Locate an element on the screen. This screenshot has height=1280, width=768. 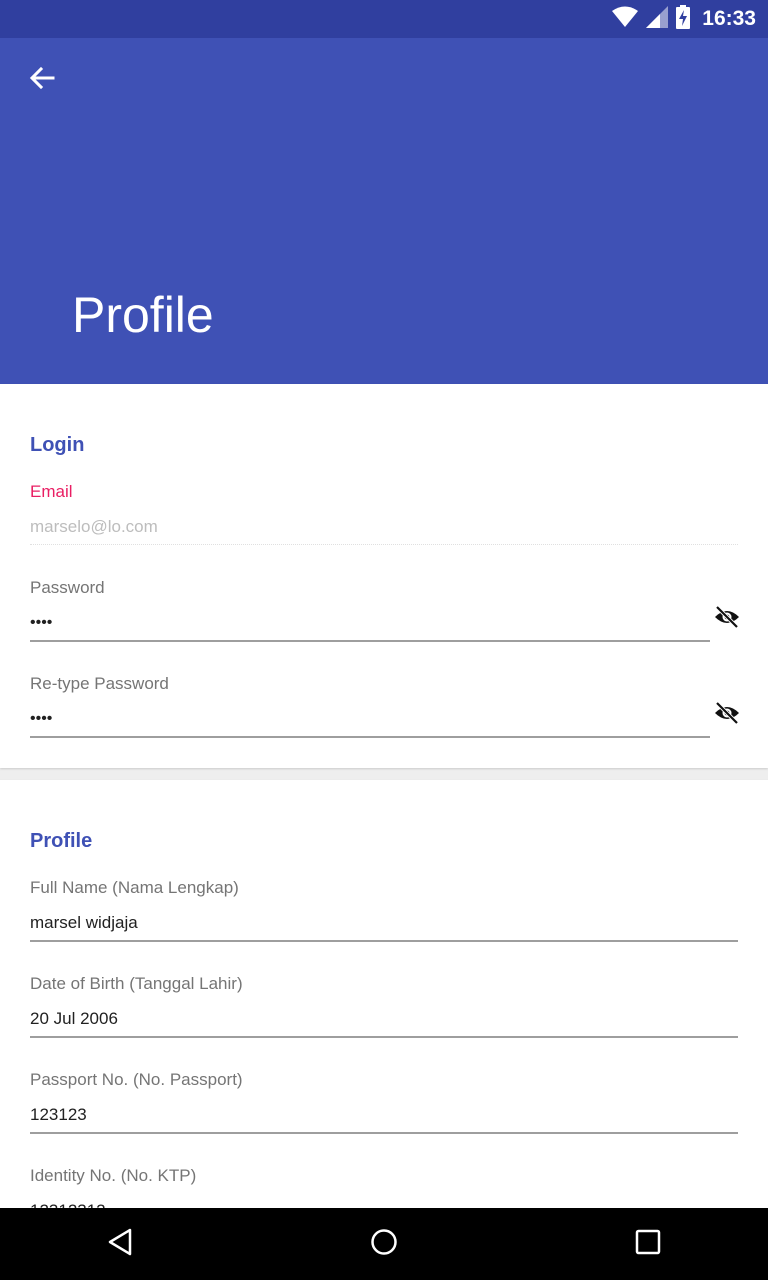
nav-home-button is located at coordinates (384, 1244).